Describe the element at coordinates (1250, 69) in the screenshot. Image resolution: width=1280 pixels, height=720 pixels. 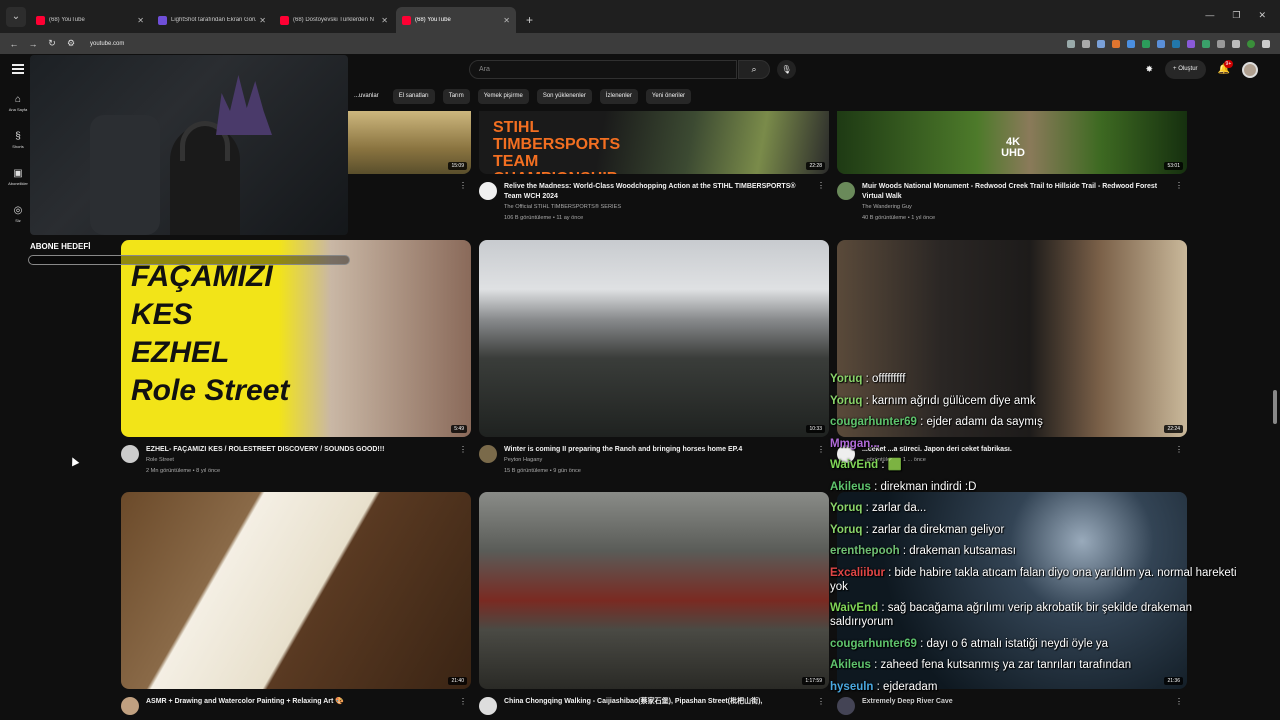
I see `avatar` at that location.